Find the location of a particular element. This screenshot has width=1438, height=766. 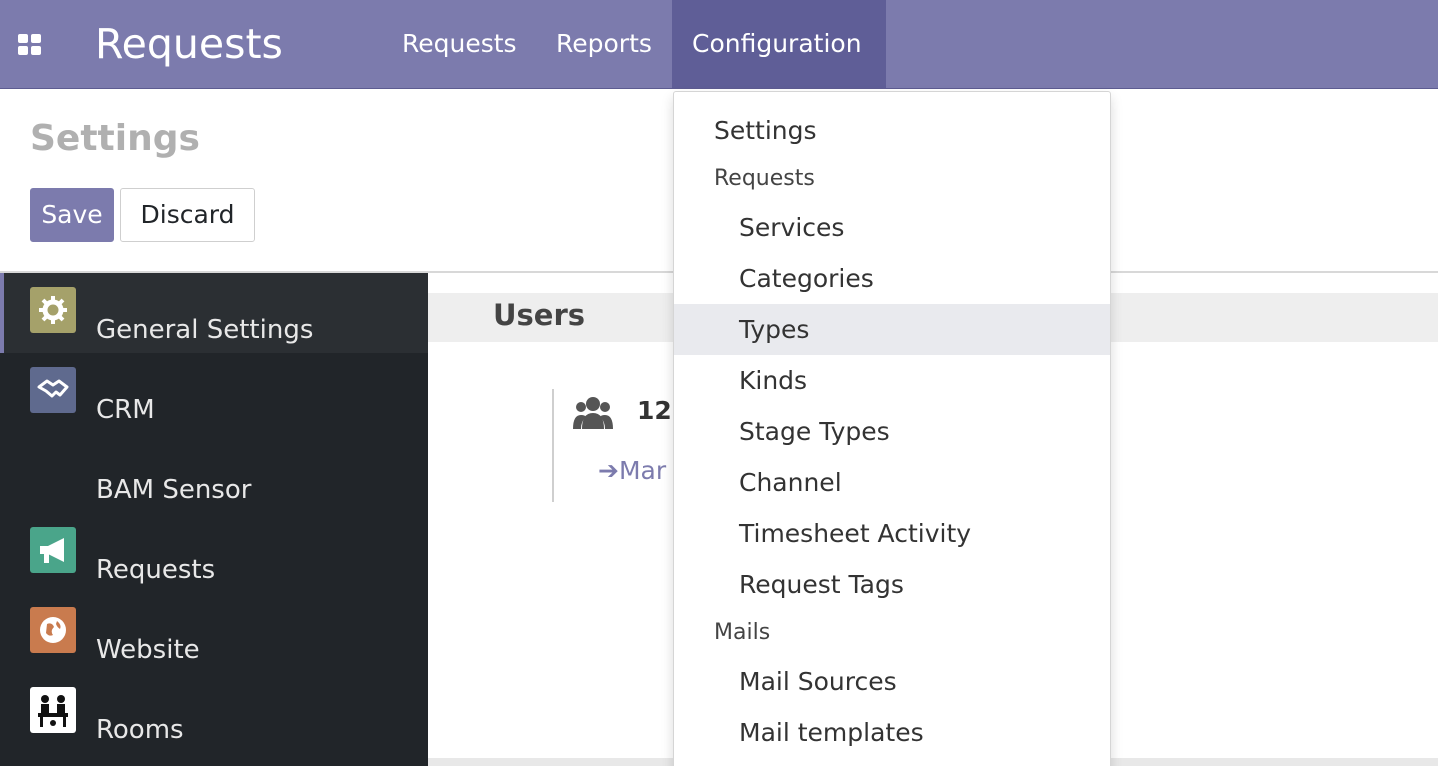

megaphone-icon is located at coordinates (53, 550).